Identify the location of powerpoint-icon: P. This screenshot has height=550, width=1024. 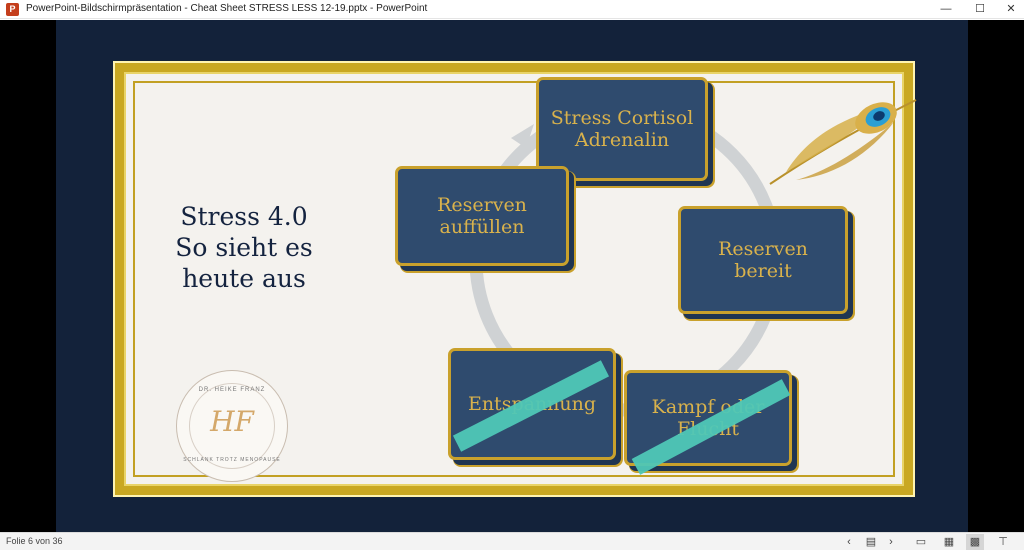
(12, 9).